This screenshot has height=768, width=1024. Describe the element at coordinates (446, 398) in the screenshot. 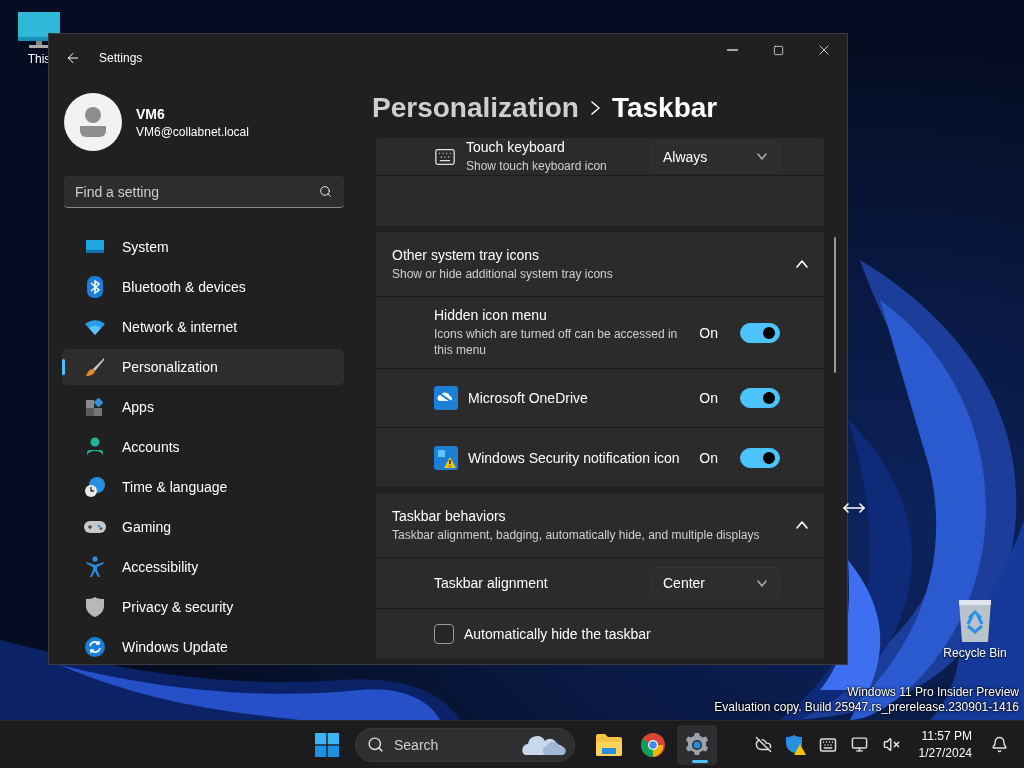

I see `cloud-icon` at that location.